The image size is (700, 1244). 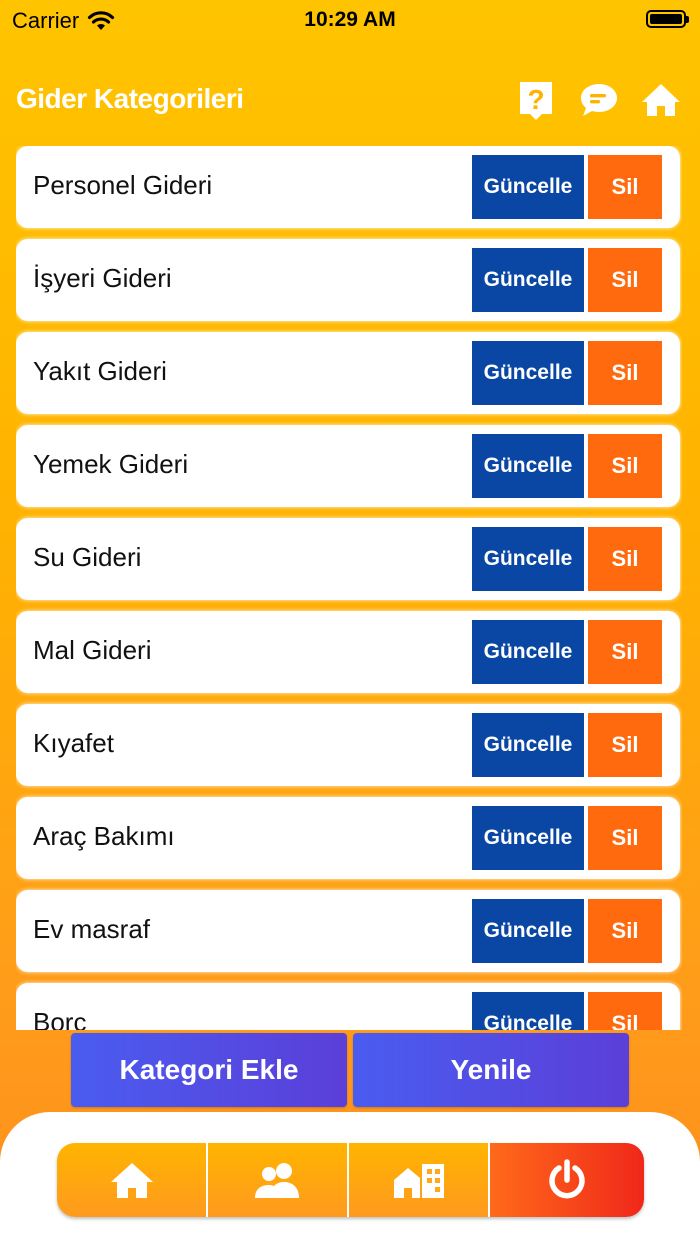 What do you see at coordinates (348, 931) in the screenshot?
I see `category-row: Ev masraf Güncelle Sil` at bounding box center [348, 931].